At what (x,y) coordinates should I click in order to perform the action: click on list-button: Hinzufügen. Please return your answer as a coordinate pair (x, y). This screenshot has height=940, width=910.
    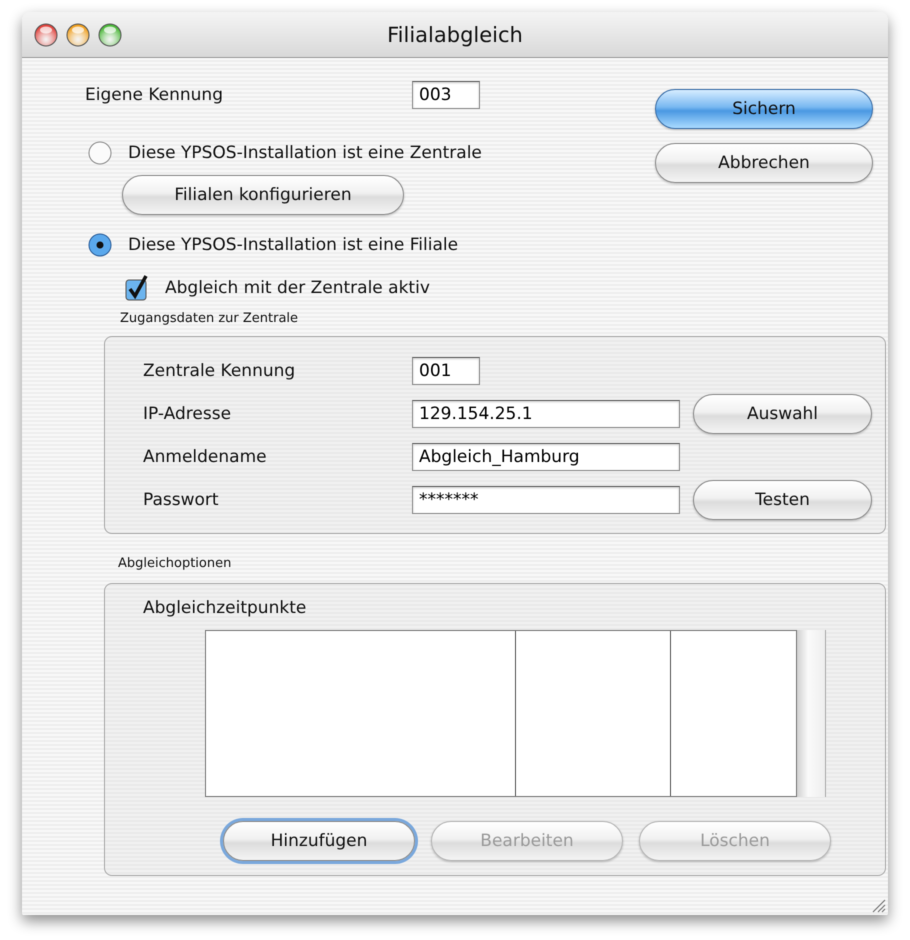
    Looking at the image, I should click on (319, 841).